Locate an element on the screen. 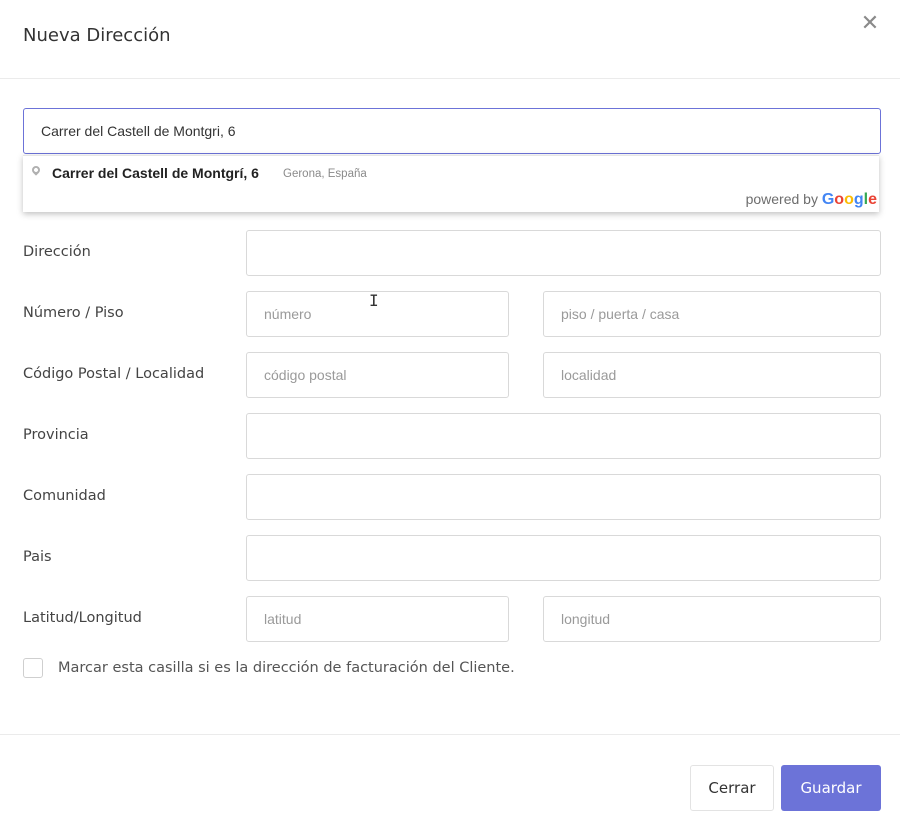  modal-footer: Cerrar Guardar is located at coordinates (450, 782).